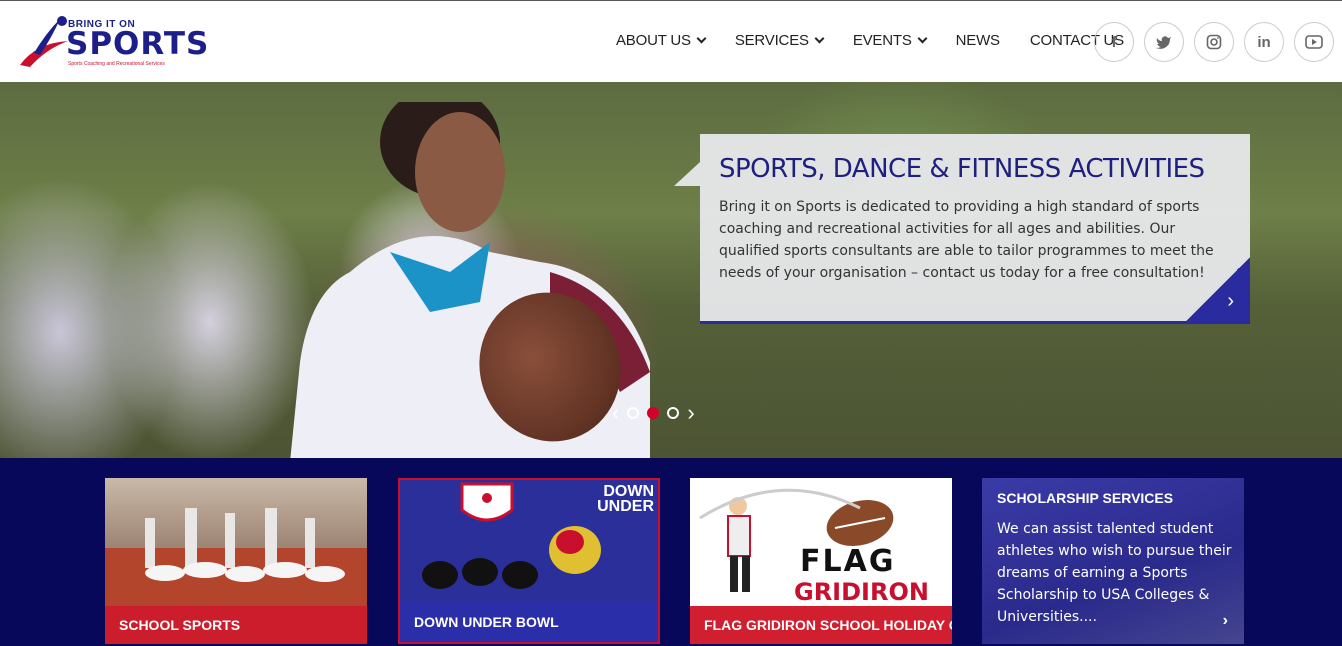 The height and width of the screenshot is (646, 1342). Describe the element at coordinates (771, 40) in the screenshot. I see `nav-item-label: SERVICES` at that location.